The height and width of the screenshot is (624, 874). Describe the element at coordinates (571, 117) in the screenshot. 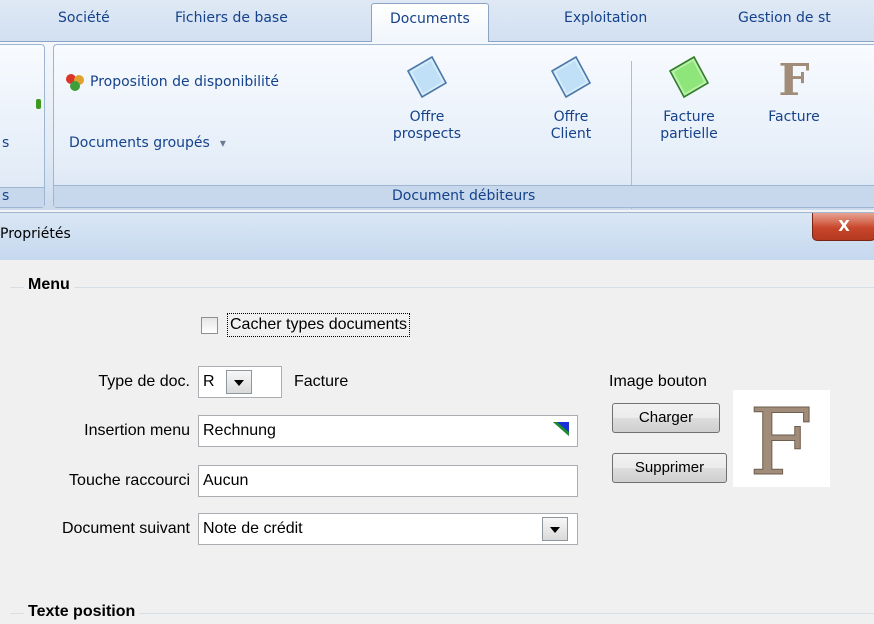

I see `offre-client-line1: Offre` at that location.